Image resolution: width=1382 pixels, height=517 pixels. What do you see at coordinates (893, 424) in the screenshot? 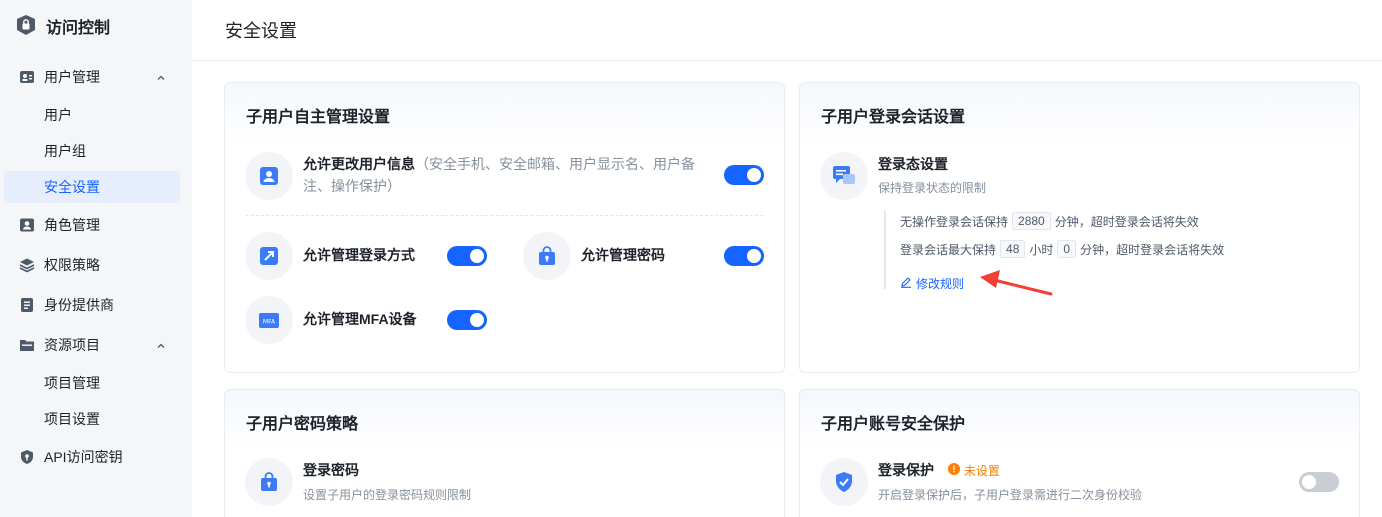
I see `card-title: 子用户账号安全保护` at bounding box center [893, 424].